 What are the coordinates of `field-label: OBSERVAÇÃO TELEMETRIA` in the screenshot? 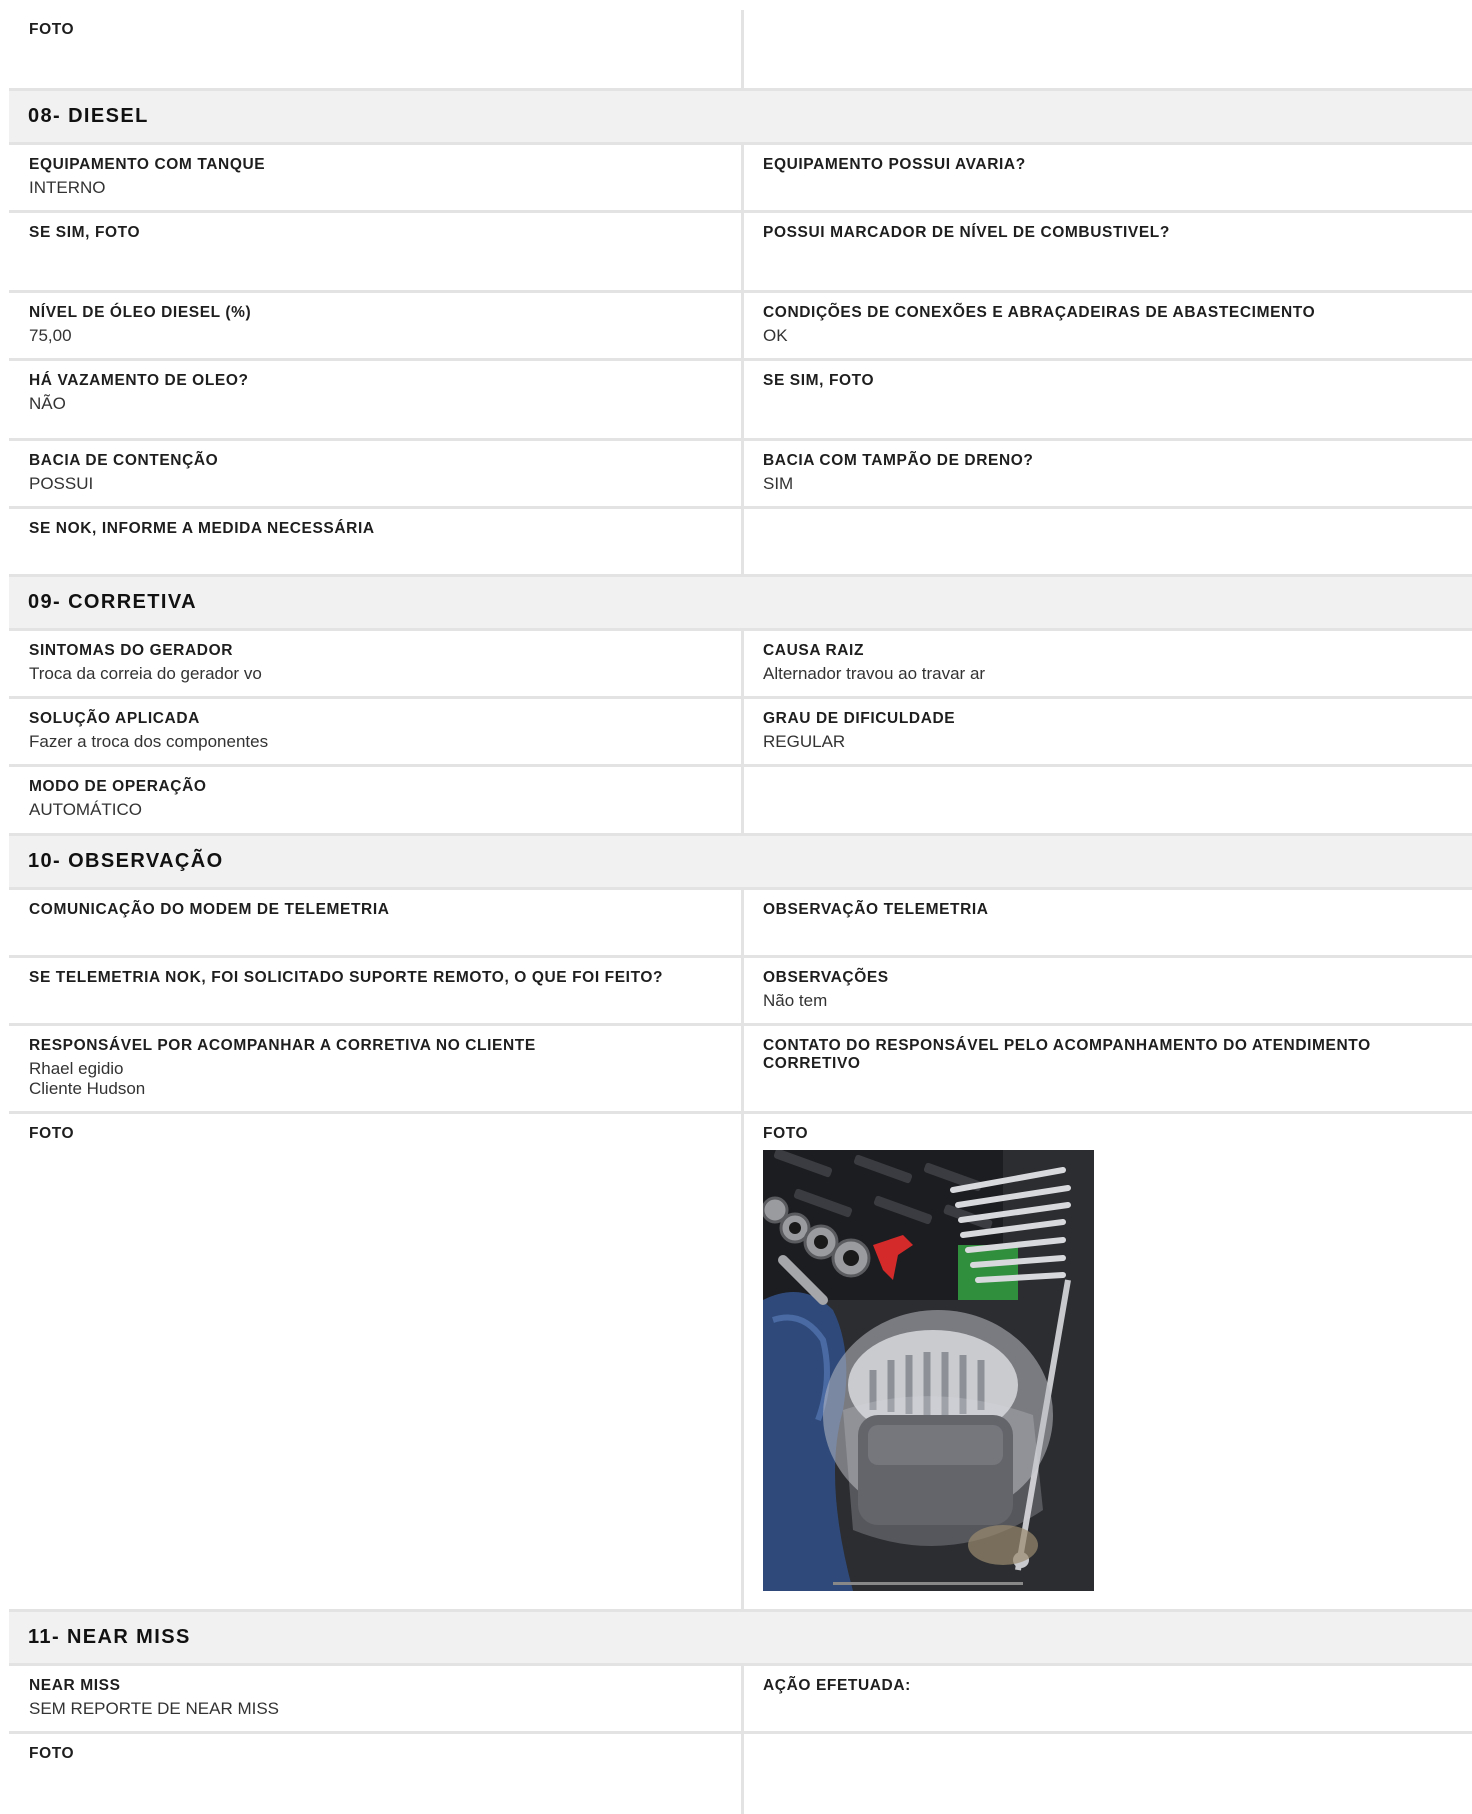 It's located at (1108, 910).